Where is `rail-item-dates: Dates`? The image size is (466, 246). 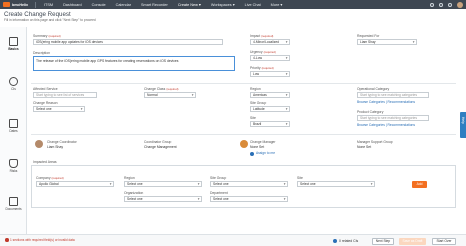 rail-item-dates: Dates is located at coordinates (13, 126).